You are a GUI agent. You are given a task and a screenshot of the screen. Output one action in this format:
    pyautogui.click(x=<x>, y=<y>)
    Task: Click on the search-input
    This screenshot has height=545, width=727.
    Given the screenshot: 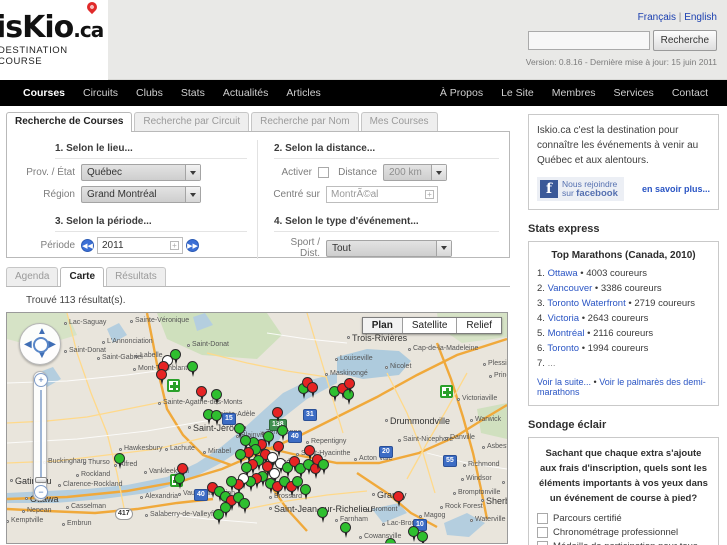 What is the action you would take?
    pyautogui.click(x=588, y=40)
    